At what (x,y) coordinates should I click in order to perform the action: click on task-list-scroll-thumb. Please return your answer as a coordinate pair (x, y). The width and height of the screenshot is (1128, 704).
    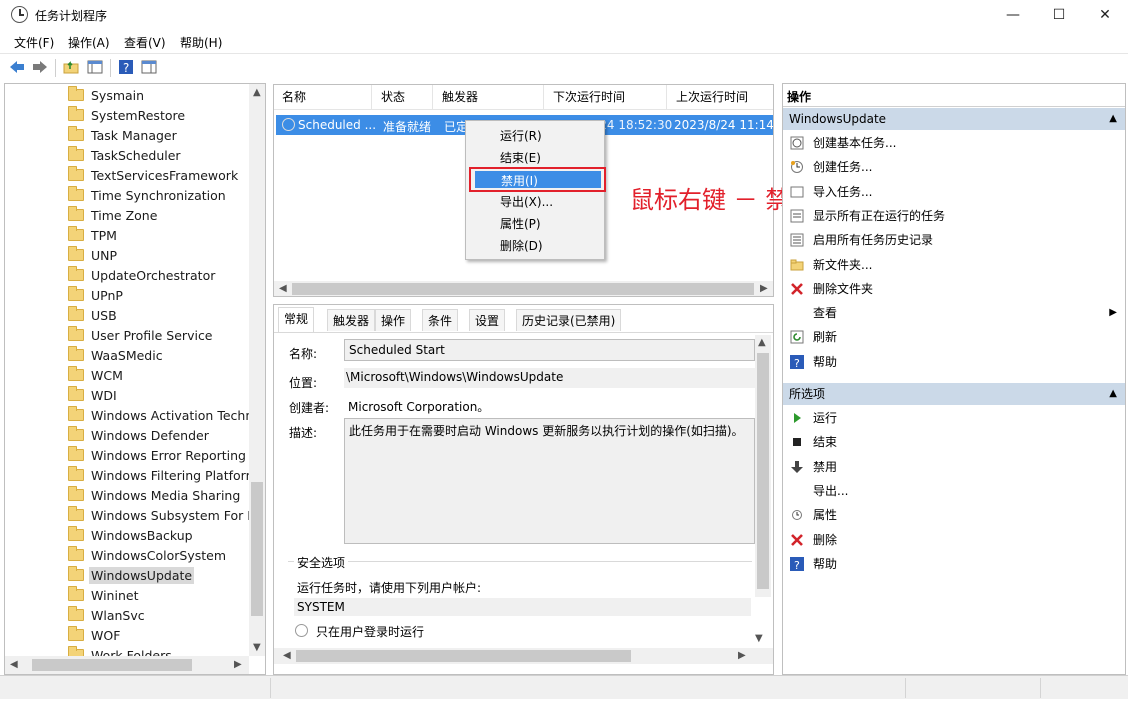
    Looking at the image, I should click on (523, 289).